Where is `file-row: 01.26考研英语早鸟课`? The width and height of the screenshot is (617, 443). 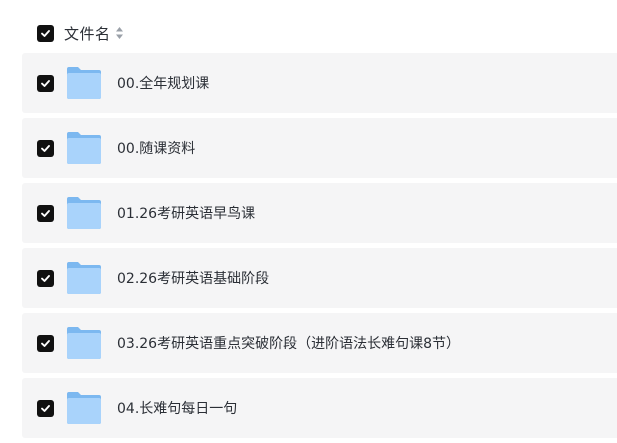 file-row: 01.26考研英语早鸟课 is located at coordinates (319, 213).